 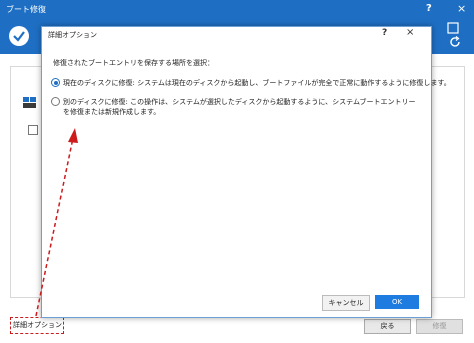 I want to click on disk-checkbox, so click(x=33, y=130).